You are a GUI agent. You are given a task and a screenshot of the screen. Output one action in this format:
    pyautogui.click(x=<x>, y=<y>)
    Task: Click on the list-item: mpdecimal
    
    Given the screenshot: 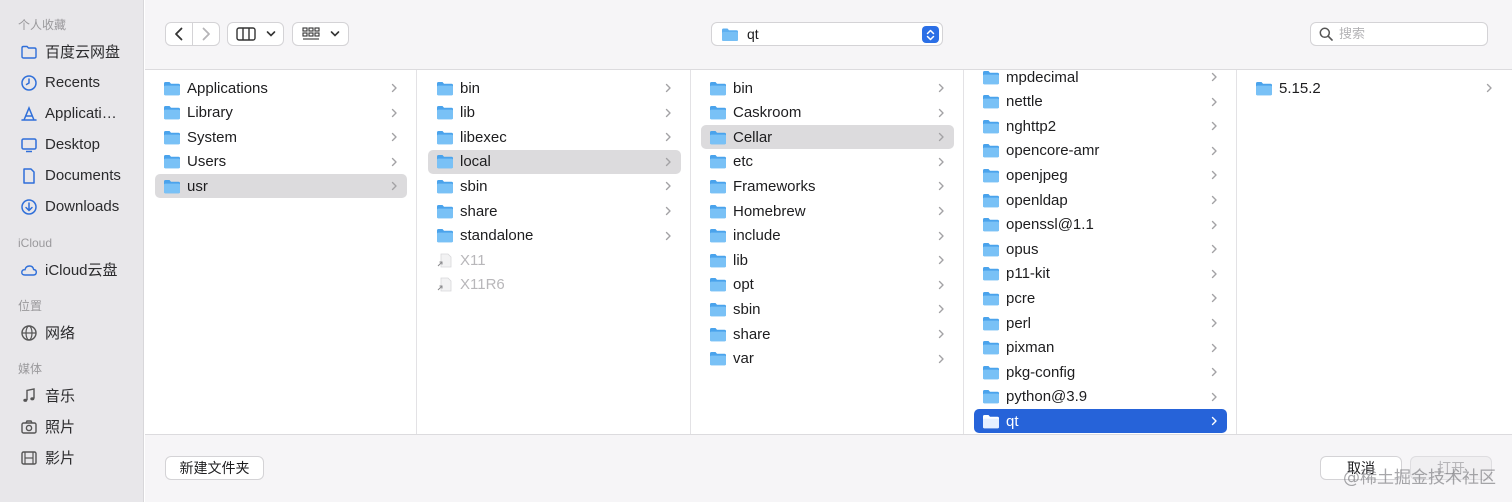 What is the action you would take?
    pyautogui.click(x=1100, y=79)
    